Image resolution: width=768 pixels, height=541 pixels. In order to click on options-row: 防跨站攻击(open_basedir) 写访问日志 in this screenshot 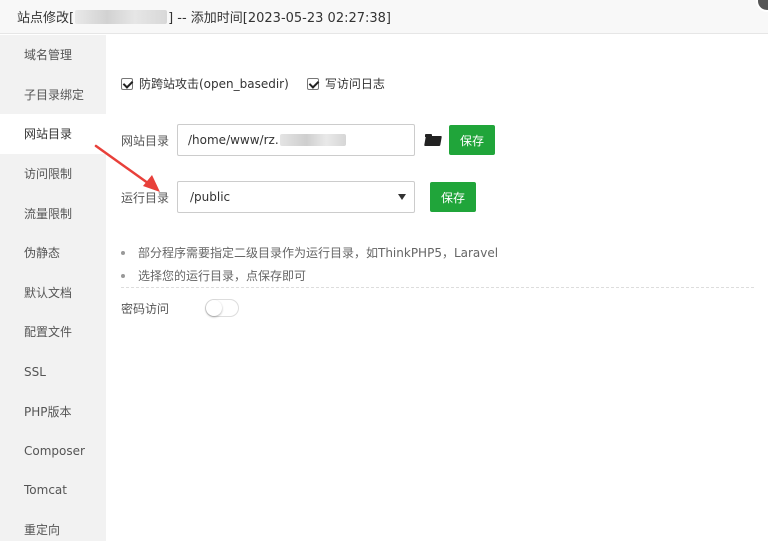, I will do `click(262, 83)`.